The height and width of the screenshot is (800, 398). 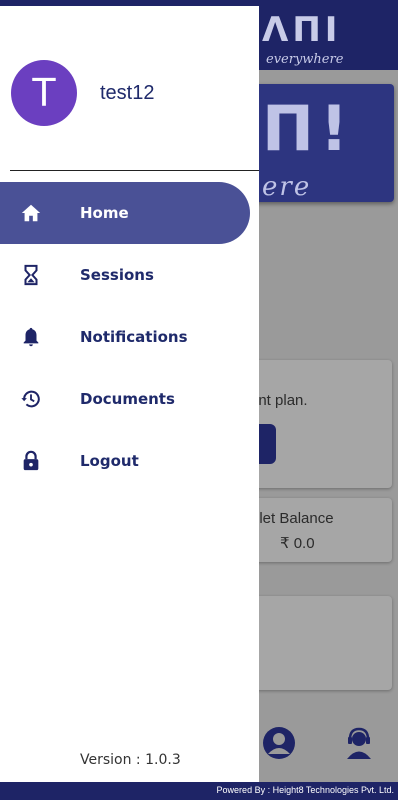 What do you see at coordinates (117, 275) in the screenshot?
I see `menu-label-sessions: Sessions` at bounding box center [117, 275].